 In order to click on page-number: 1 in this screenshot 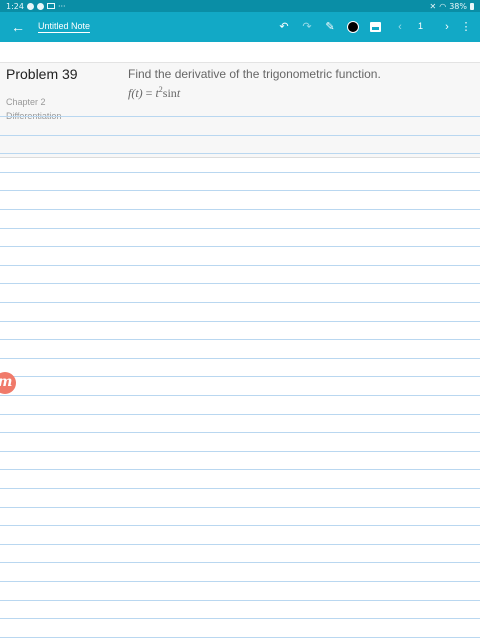, I will do `click(421, 26)`.